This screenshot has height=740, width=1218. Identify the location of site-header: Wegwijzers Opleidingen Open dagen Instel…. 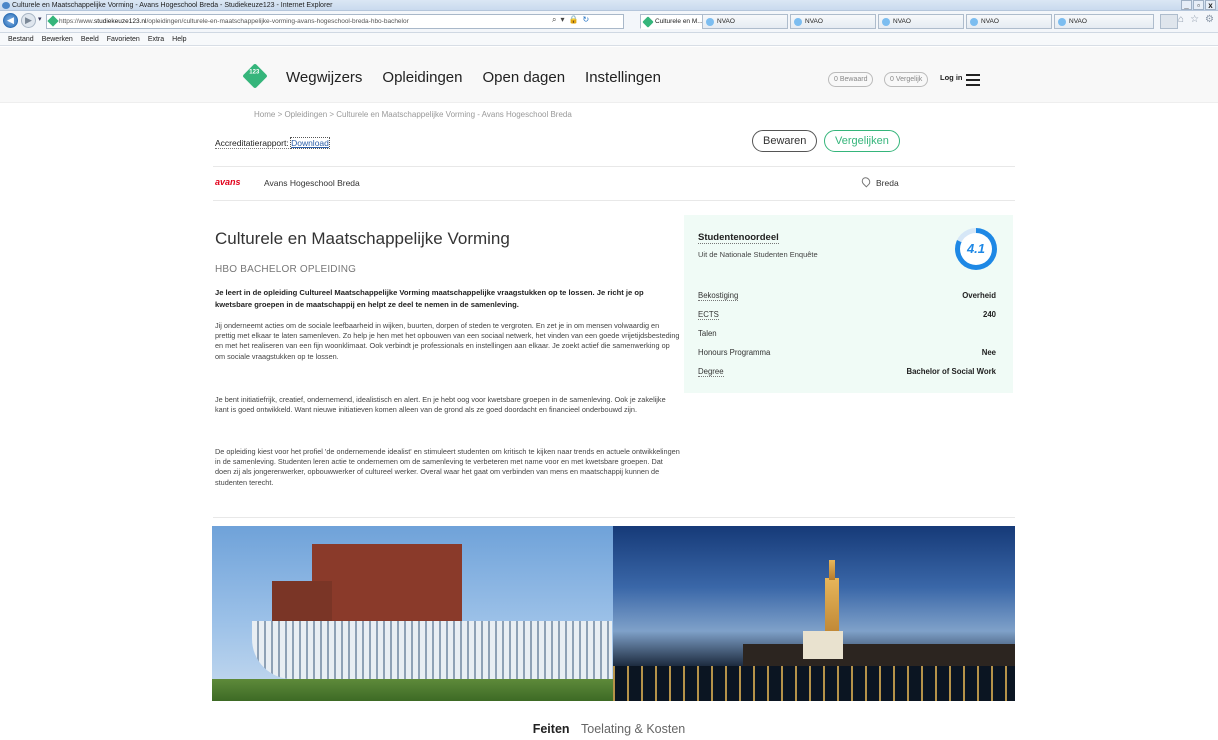
(609, 75).